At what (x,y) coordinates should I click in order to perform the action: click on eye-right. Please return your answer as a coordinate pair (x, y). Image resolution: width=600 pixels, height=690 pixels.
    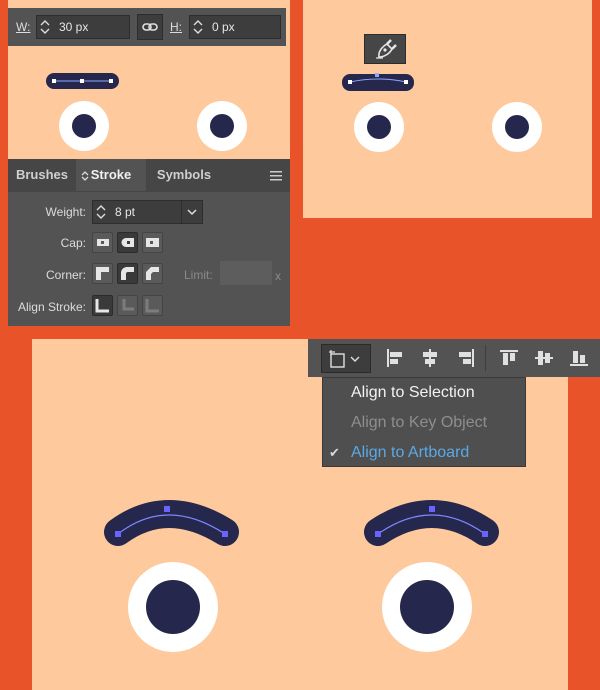
    Looking at the image, I should click on (427, 607).